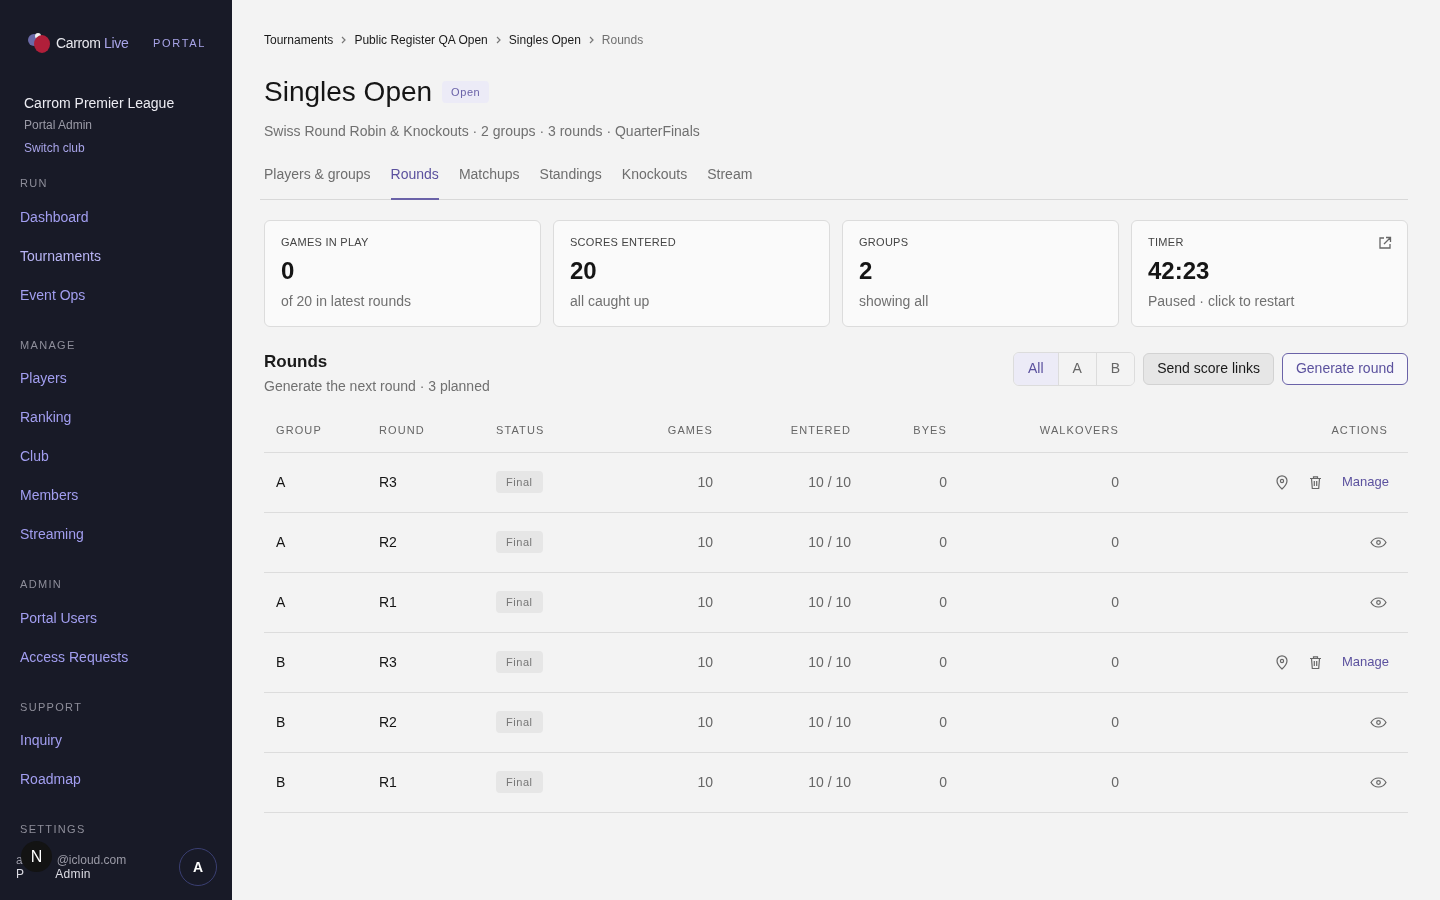 This screenshot has height=900, width=1440. Describe the element at coordinates (116, 295) in the screenshot. I see `nav-item: Event Ops` at that location.